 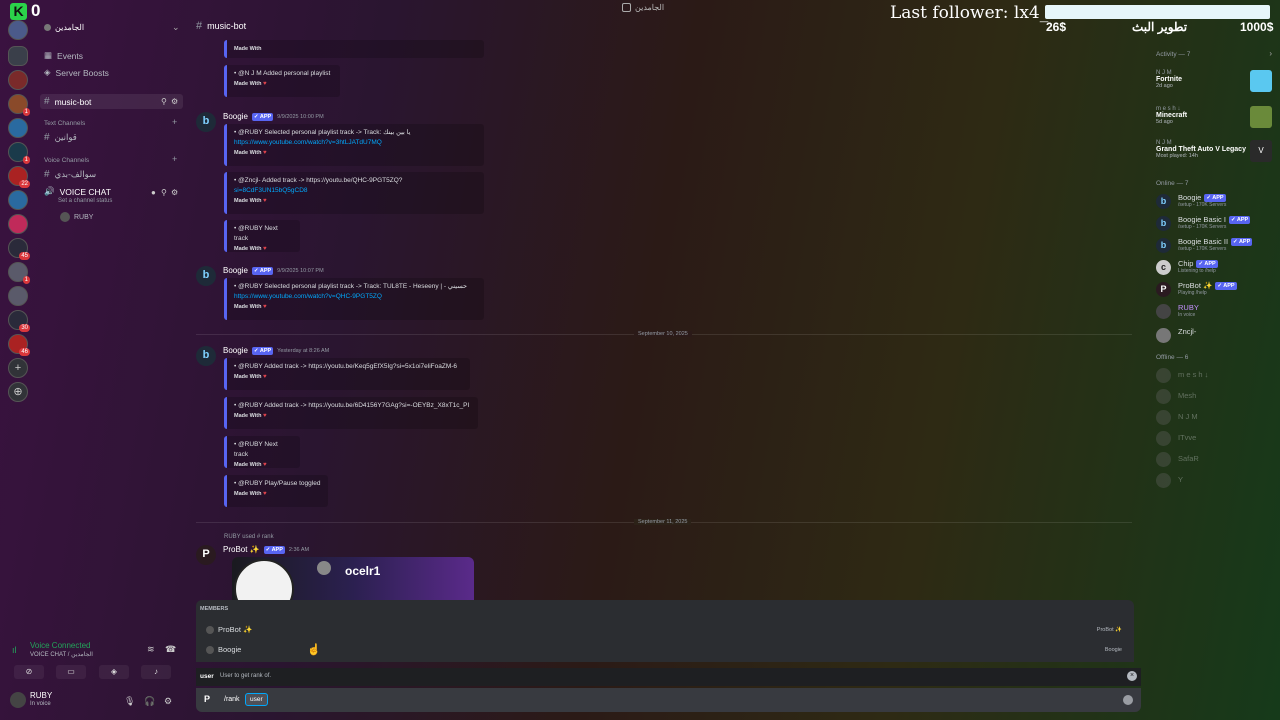 I want to click on message-composer: P /rank user, so click(x=668, y=700).